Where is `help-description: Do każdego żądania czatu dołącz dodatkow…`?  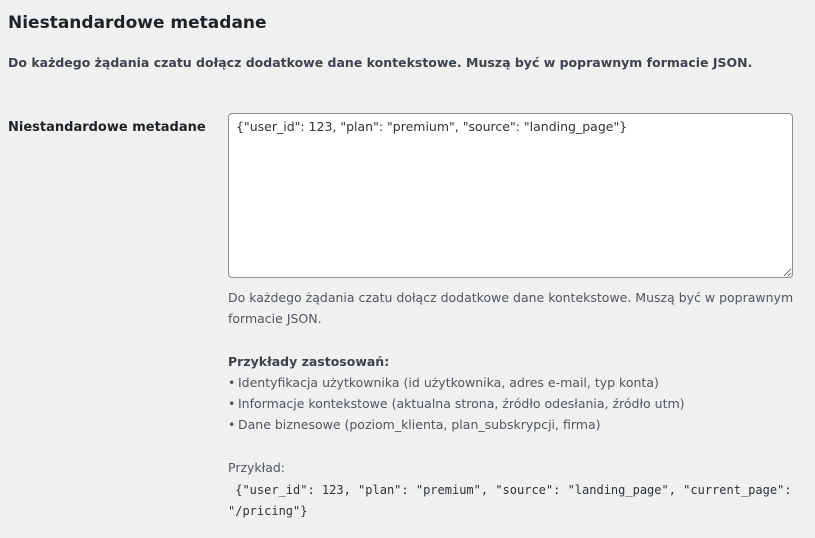
help-description: Do każdego żądania czatu dołącz dodatkow… is located at coordinates (511, 308).